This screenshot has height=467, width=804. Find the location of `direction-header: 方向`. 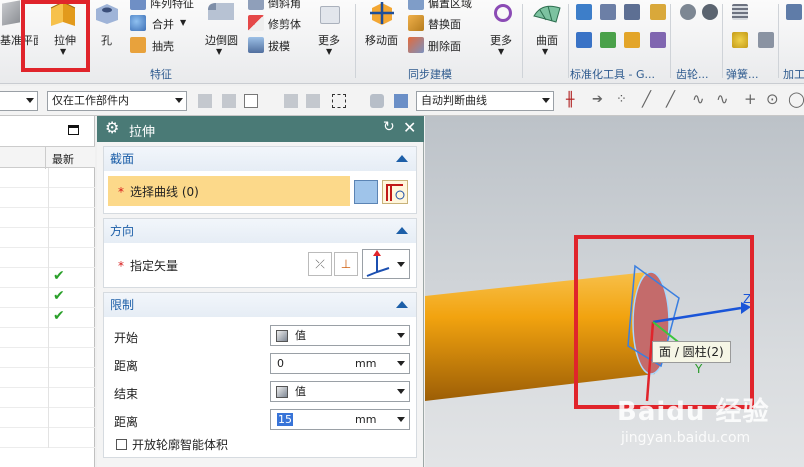

direction-header: 方向 is located at coordinates (260, 231).